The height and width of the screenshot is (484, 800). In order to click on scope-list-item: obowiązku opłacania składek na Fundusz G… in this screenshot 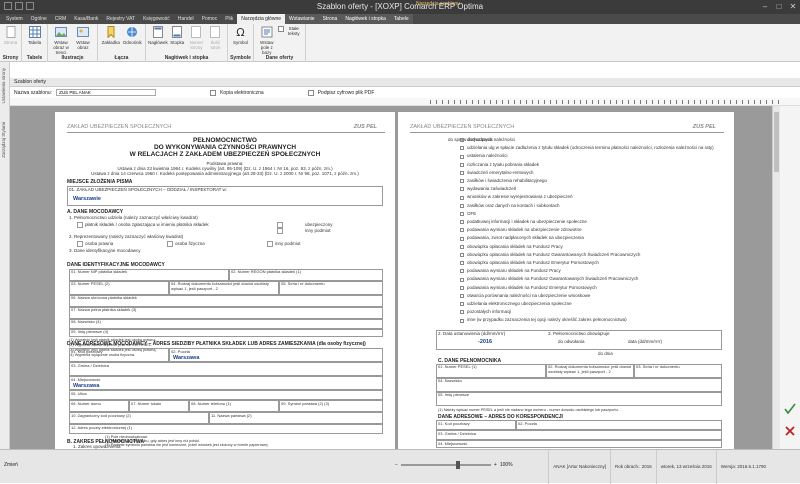, I will do `click(587, 255)`.